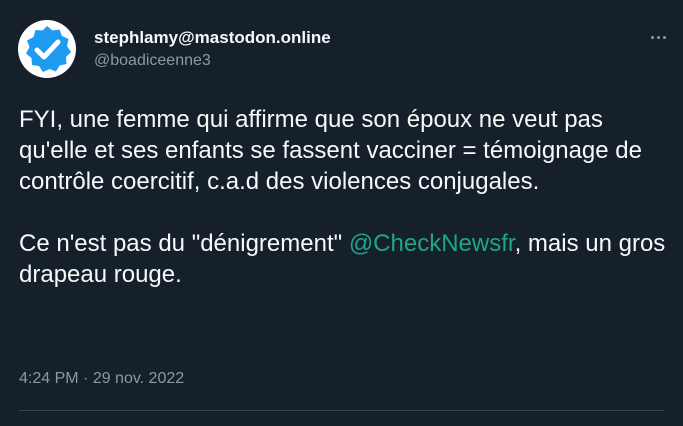 The width and height of the screenshot is (683, 426). Describe the element at coordinates (432, 243) in the screenshot. I see `mention-link: @CheckNewsfr` at that location.